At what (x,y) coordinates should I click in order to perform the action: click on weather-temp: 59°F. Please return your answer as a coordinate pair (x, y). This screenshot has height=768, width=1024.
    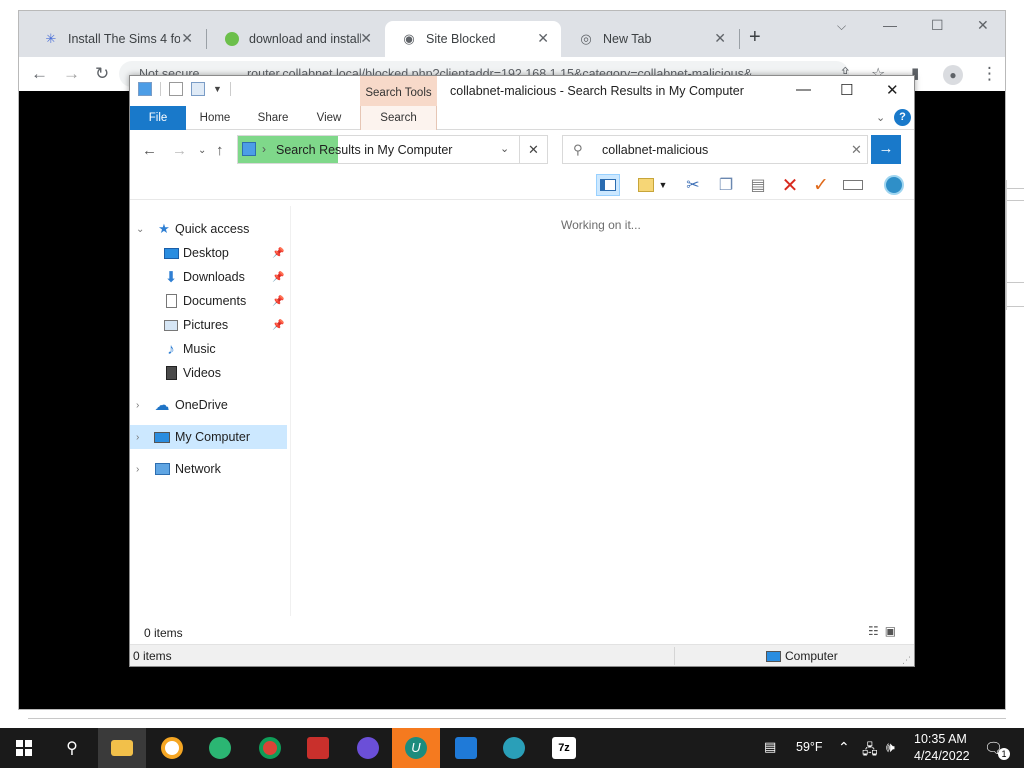
    Looking at the image, I should click on (809, 747).